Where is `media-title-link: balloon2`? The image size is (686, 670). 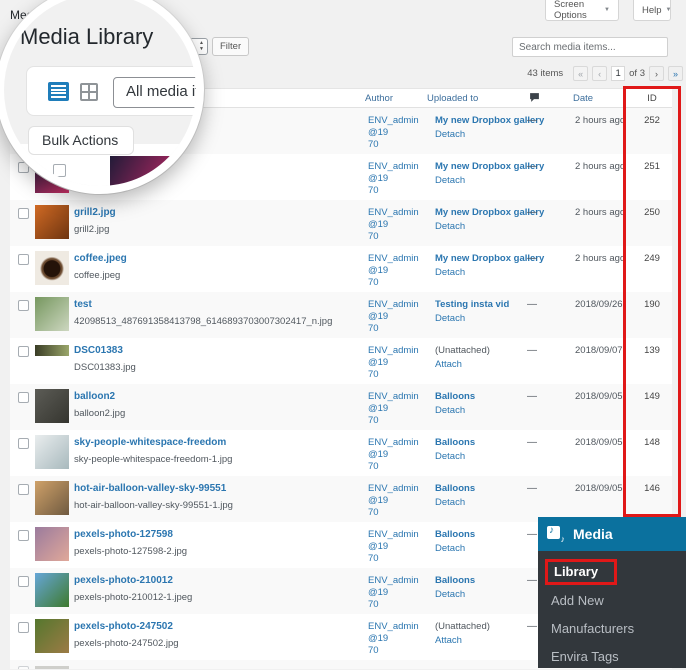 media-title-link: balloon2 is located at coordinates (219, 397).